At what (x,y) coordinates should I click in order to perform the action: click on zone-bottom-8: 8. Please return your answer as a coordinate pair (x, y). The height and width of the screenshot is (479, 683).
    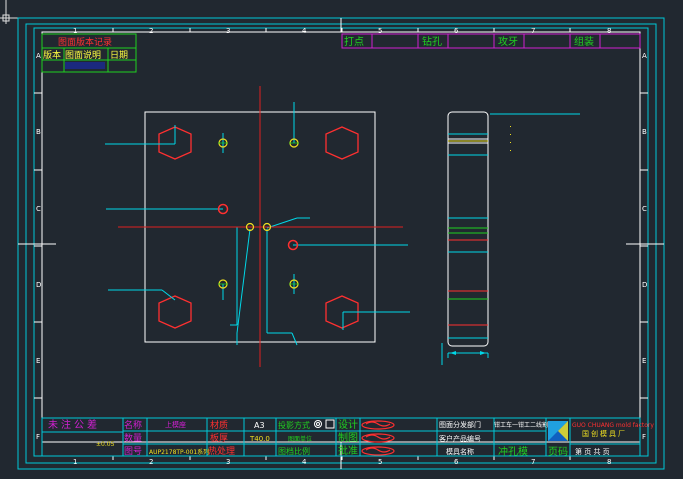
    Looking at the image, I should click on (609, 462).